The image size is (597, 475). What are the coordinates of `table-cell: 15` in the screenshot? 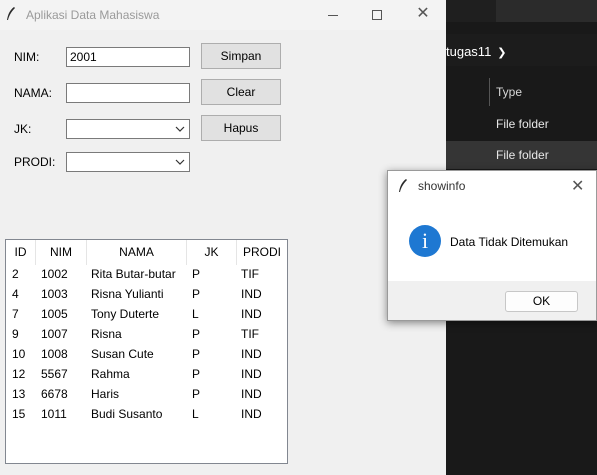 It's located at (19, 414).